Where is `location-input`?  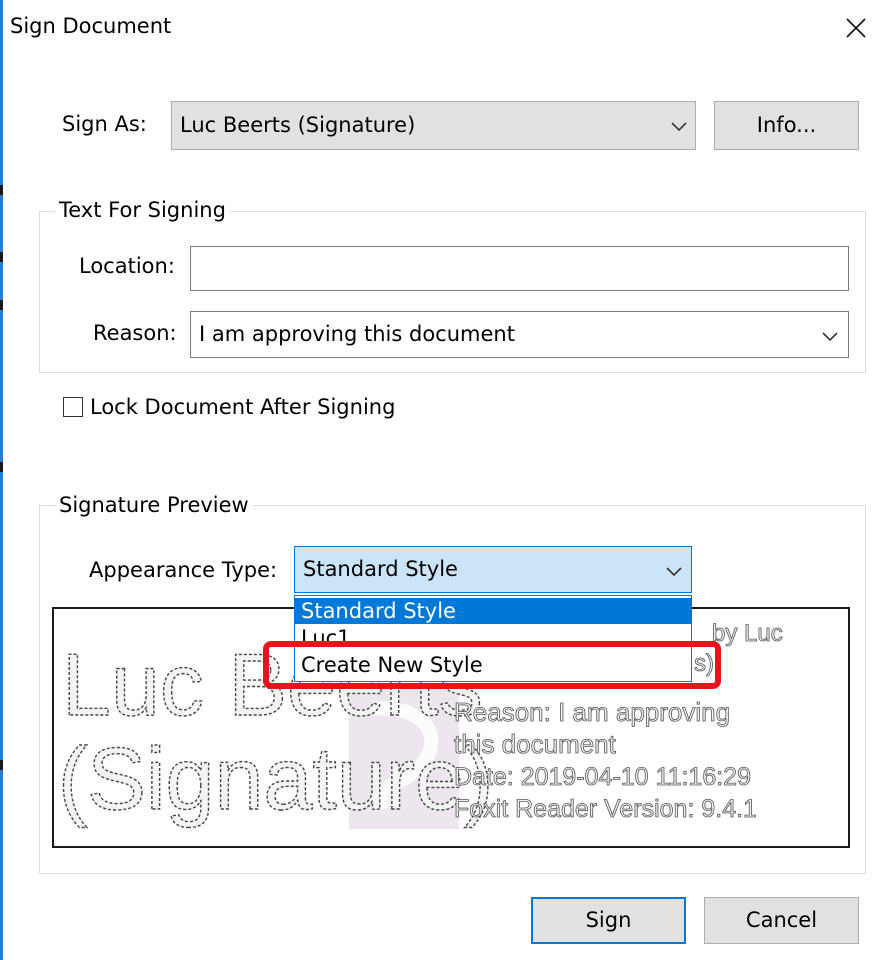
location-input is located at coordinates (519, 268).